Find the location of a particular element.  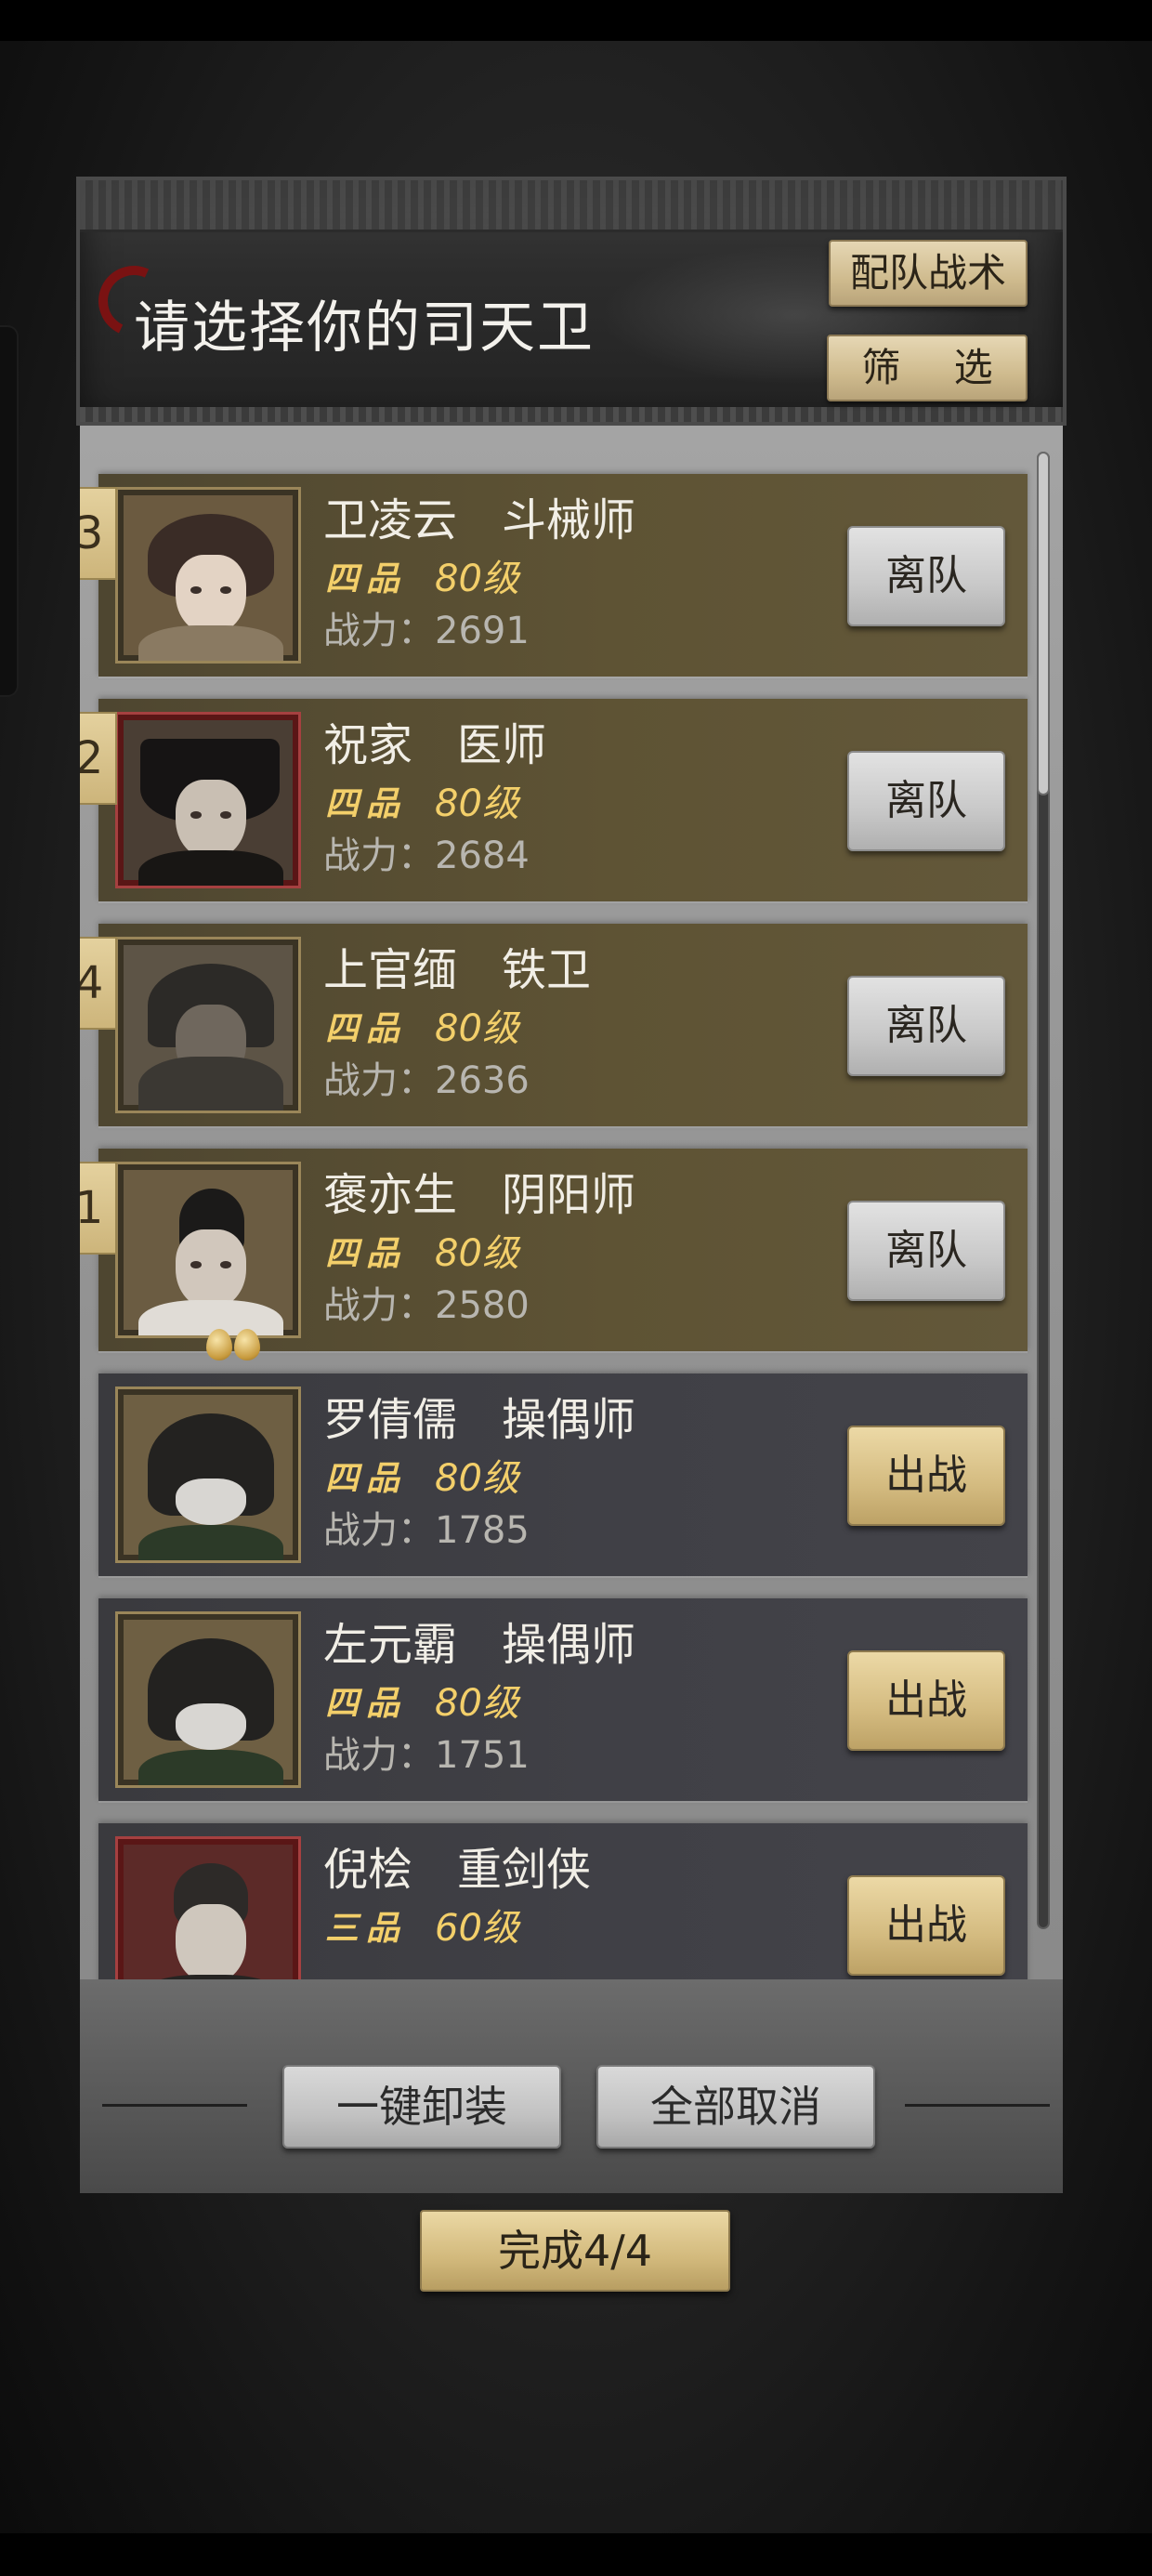

portrait-girl-icon is located at coordinates (208, 575).